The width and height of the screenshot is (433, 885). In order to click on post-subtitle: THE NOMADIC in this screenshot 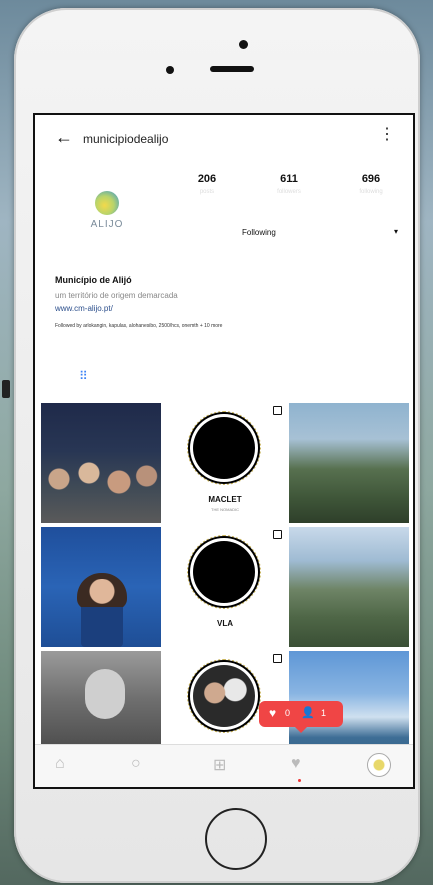, I will do `click(225, 509)`.